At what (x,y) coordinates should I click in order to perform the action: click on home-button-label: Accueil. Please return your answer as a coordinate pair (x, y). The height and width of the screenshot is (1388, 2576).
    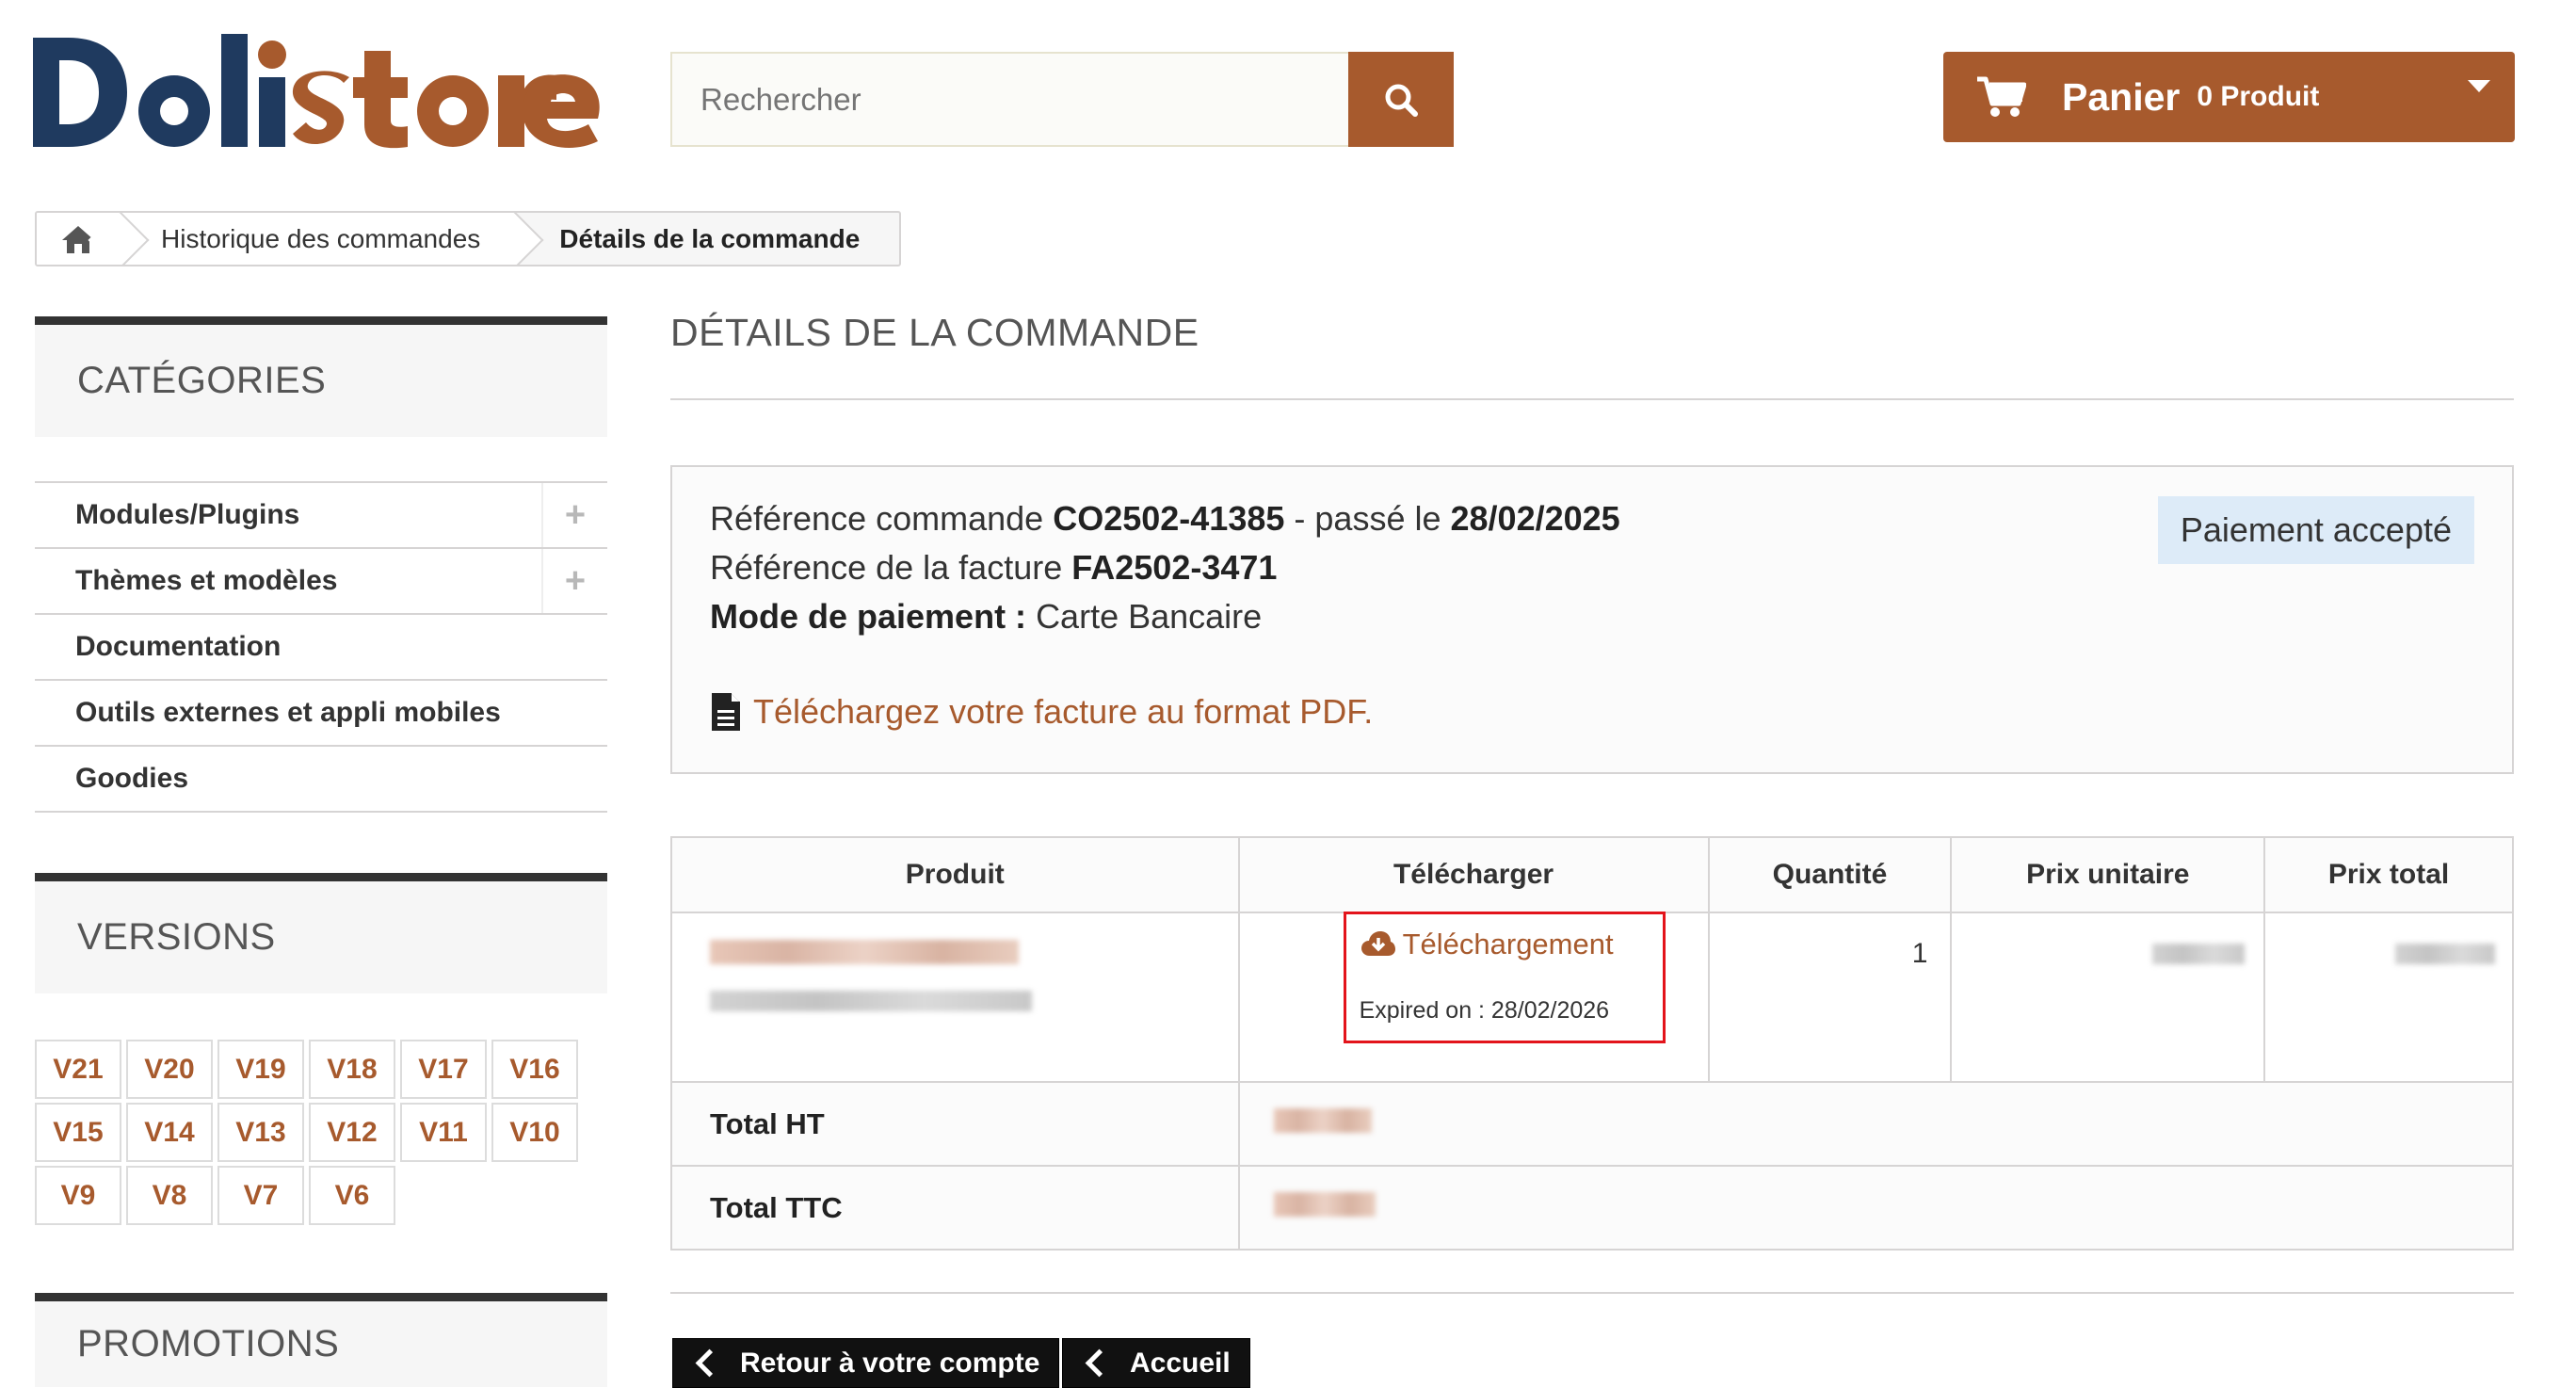
    Looking at the image, I should click on (1180, 1363).